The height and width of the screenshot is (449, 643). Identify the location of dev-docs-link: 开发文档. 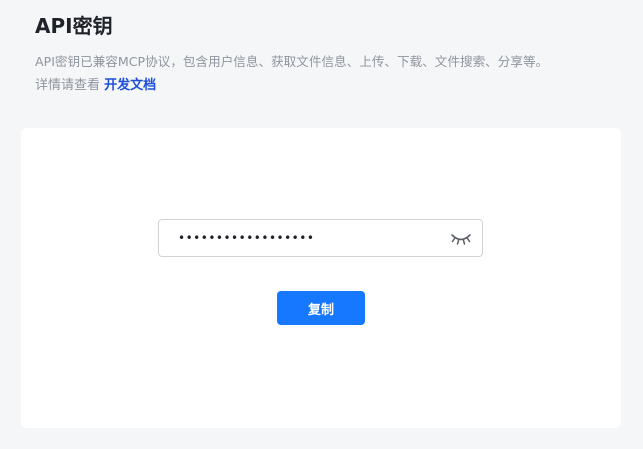
(130, 85).